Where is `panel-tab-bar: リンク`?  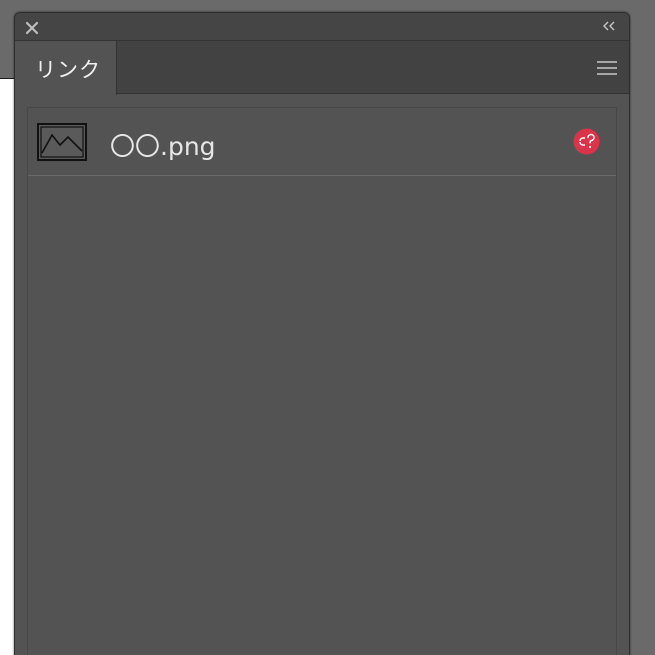 panel-tab-bar: リンク is located at coordinates (322, 67).